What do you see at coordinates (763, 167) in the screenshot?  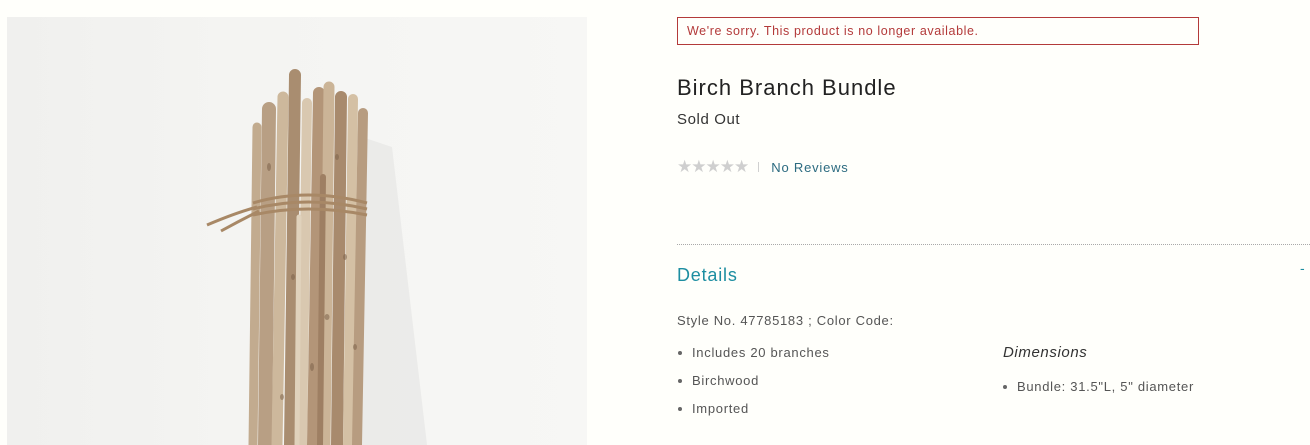 I see `rating-summary: ★ ★ ★ ★ ★ No Reviews` at bounding box center [763, 167].